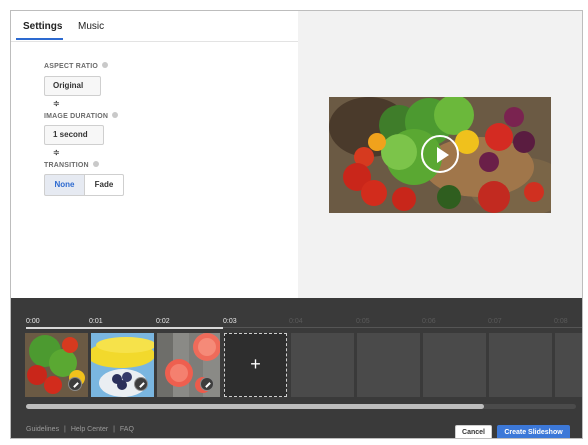  I want to click on time-tick: 0:05, so click(363, 321).